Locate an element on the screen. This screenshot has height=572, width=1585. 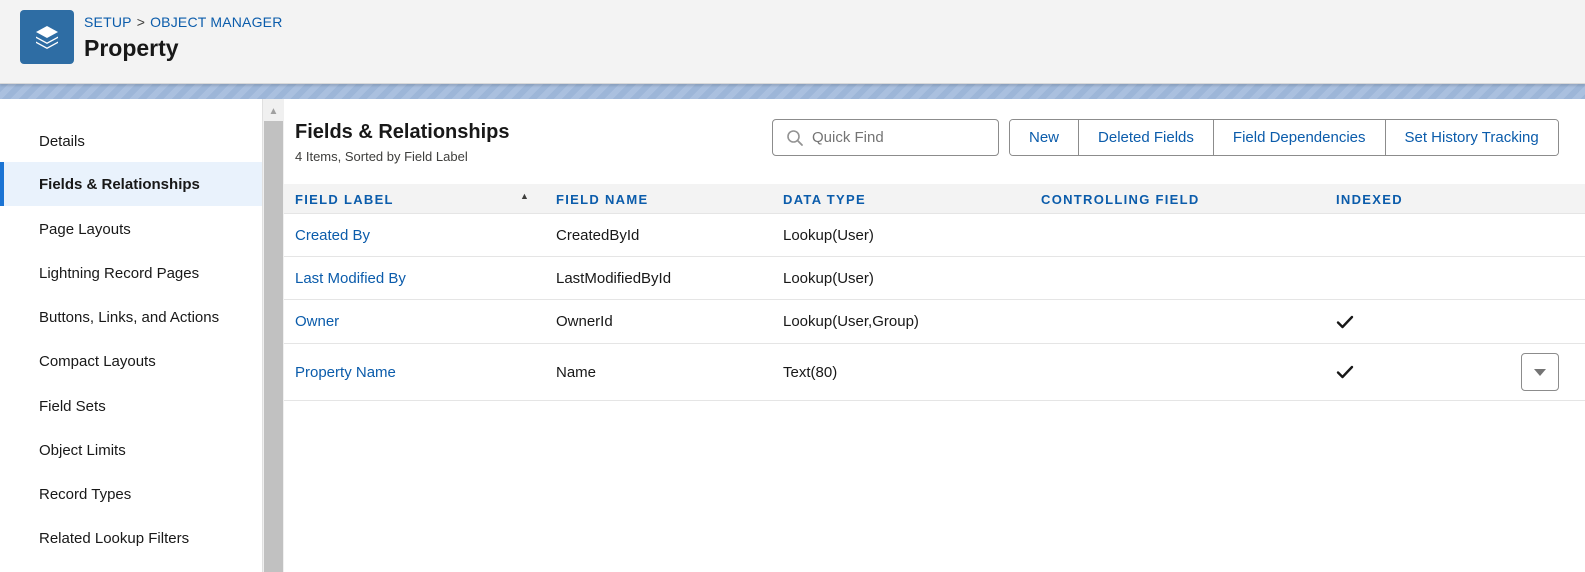
chevron-down-icon is located at coordinates (1540, 372).